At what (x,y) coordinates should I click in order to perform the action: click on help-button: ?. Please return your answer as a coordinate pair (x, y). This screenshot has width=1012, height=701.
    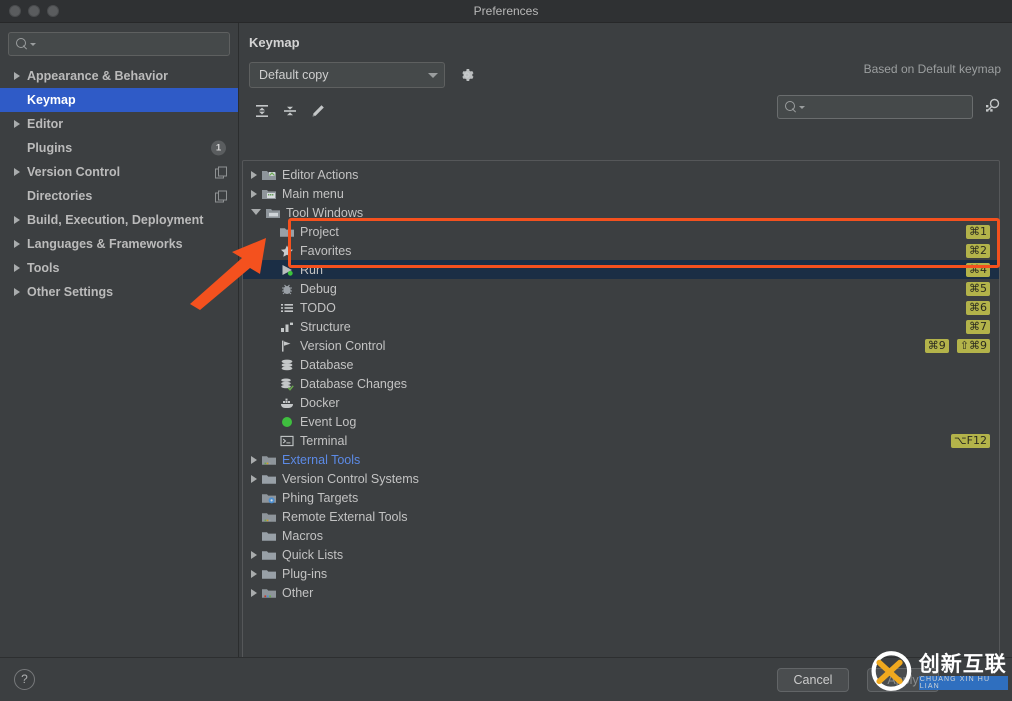
    Looking at the image, I should click on (24, 679).